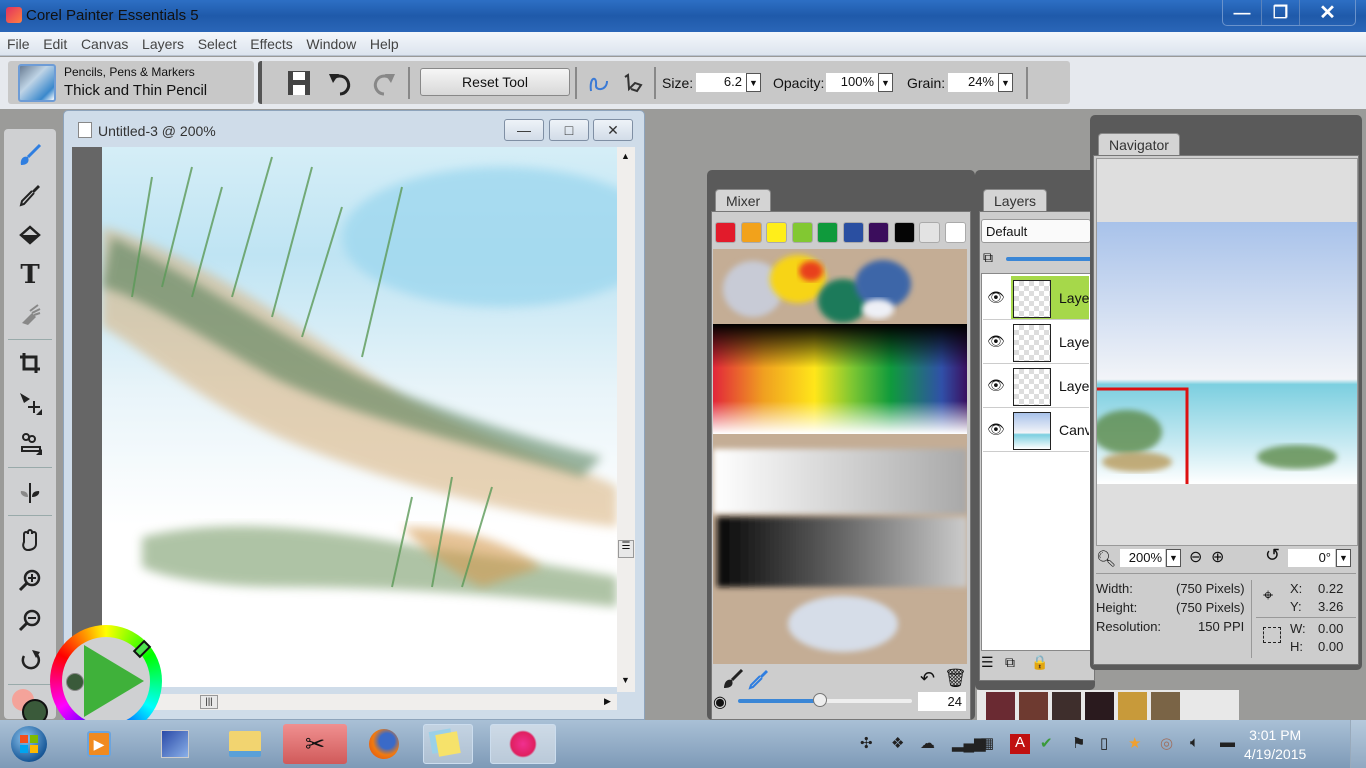 The height and width of the screenshot is (768, 1366). Describe the element at coordinates (341, 83) in the screenshot. I see `undo-icon` at that location.